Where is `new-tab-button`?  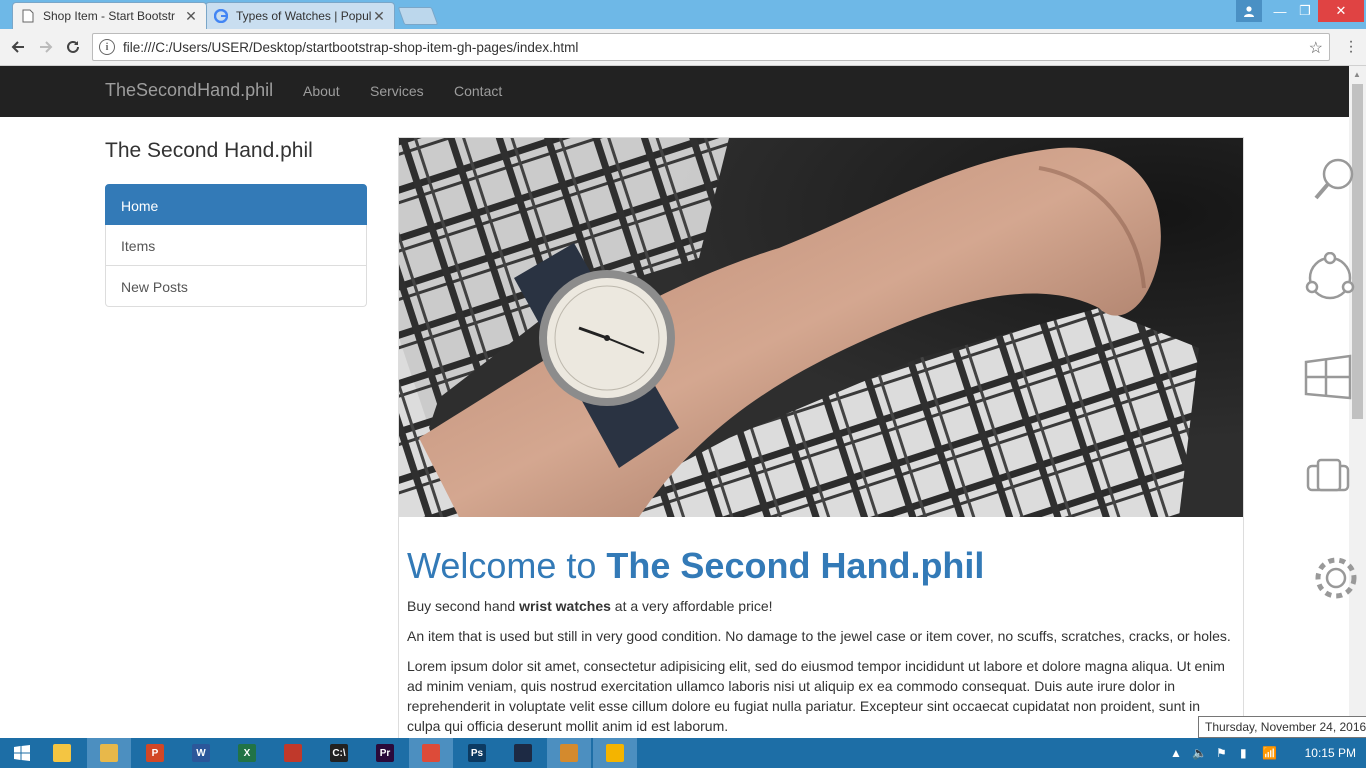
new-tab-button is located at coordinates (418, 16).